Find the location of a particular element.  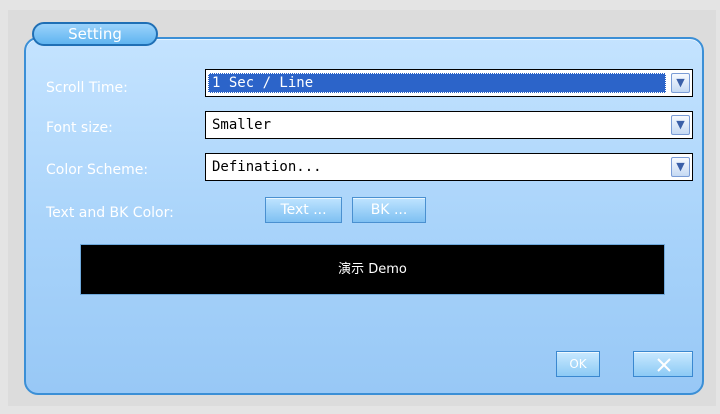

color-scheme-select: Defination... ▼ is located at coordinates (449, 167).